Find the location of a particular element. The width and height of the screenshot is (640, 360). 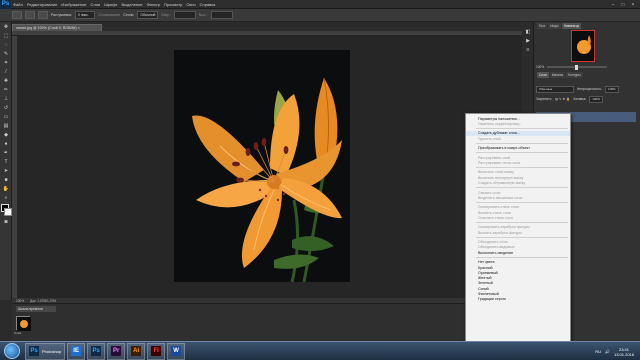

app-icon: W is located at coordinates (176, 351).